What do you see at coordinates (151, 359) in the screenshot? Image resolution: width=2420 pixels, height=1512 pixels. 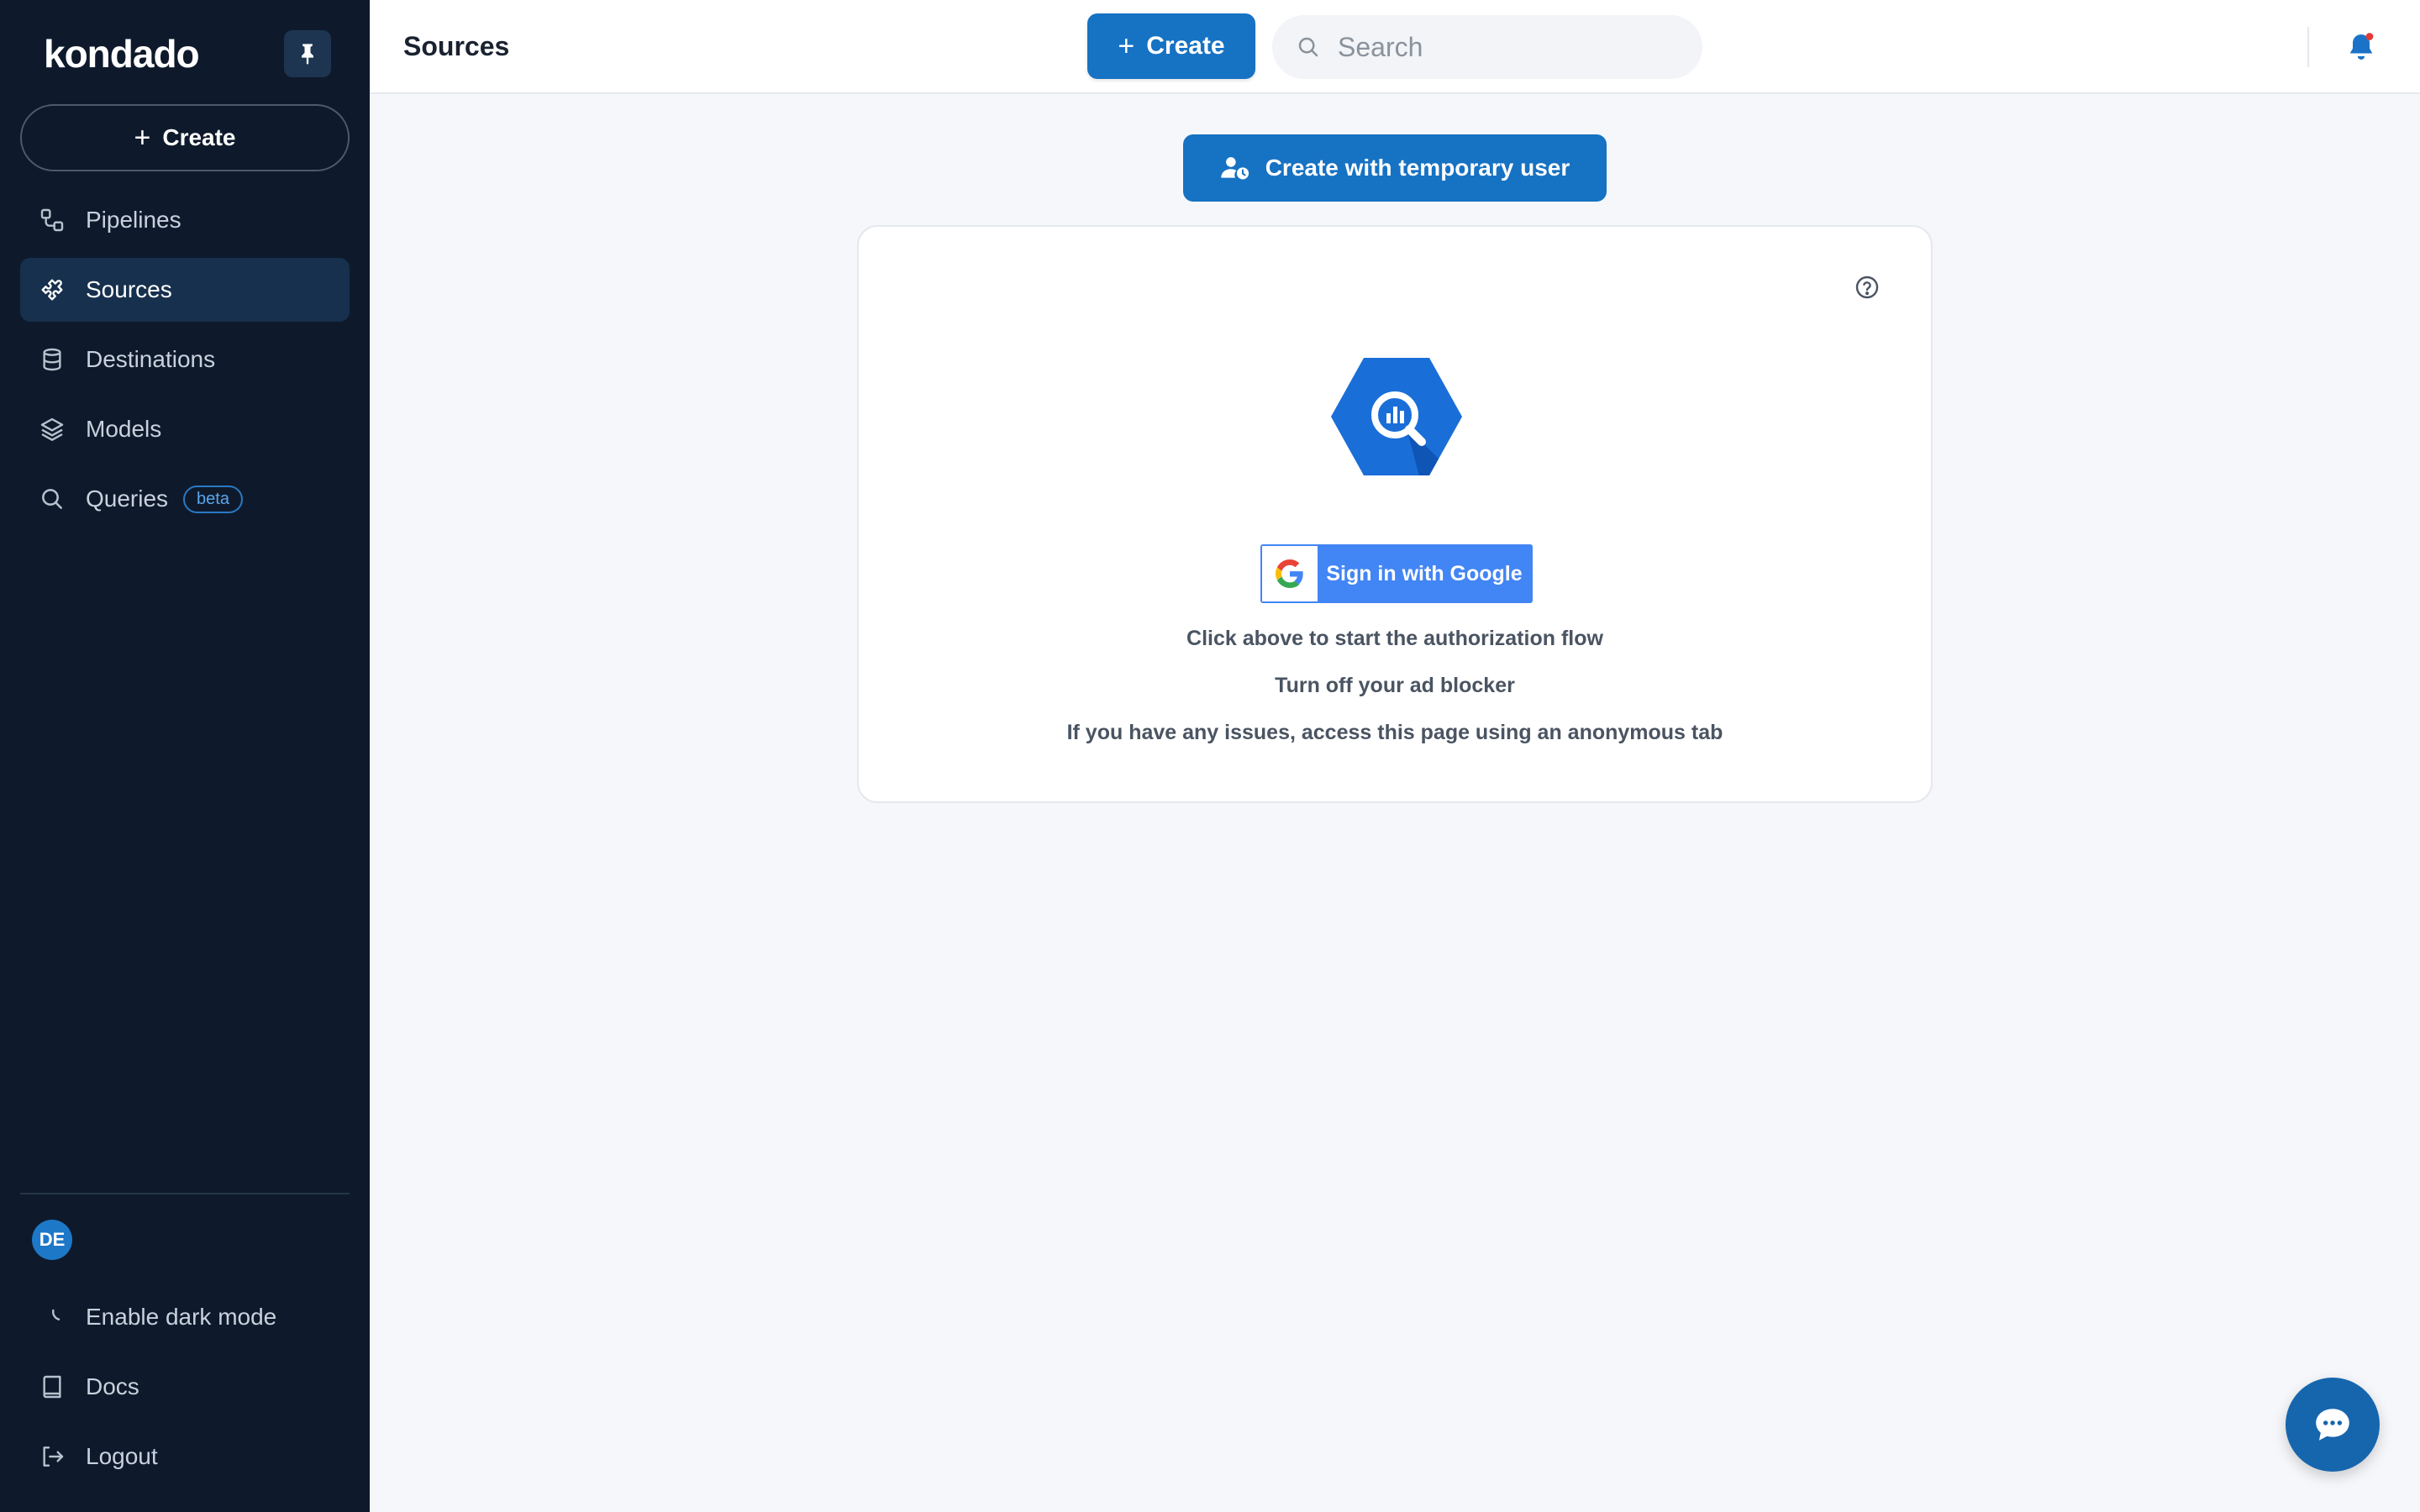 I see `sidebar-item-label: Destinations` at bounding box center [151, 359].